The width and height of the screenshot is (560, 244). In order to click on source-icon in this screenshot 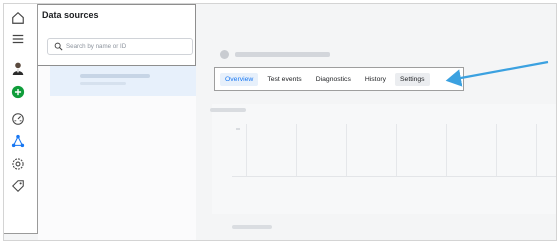, I will do `click(224, 54)`.